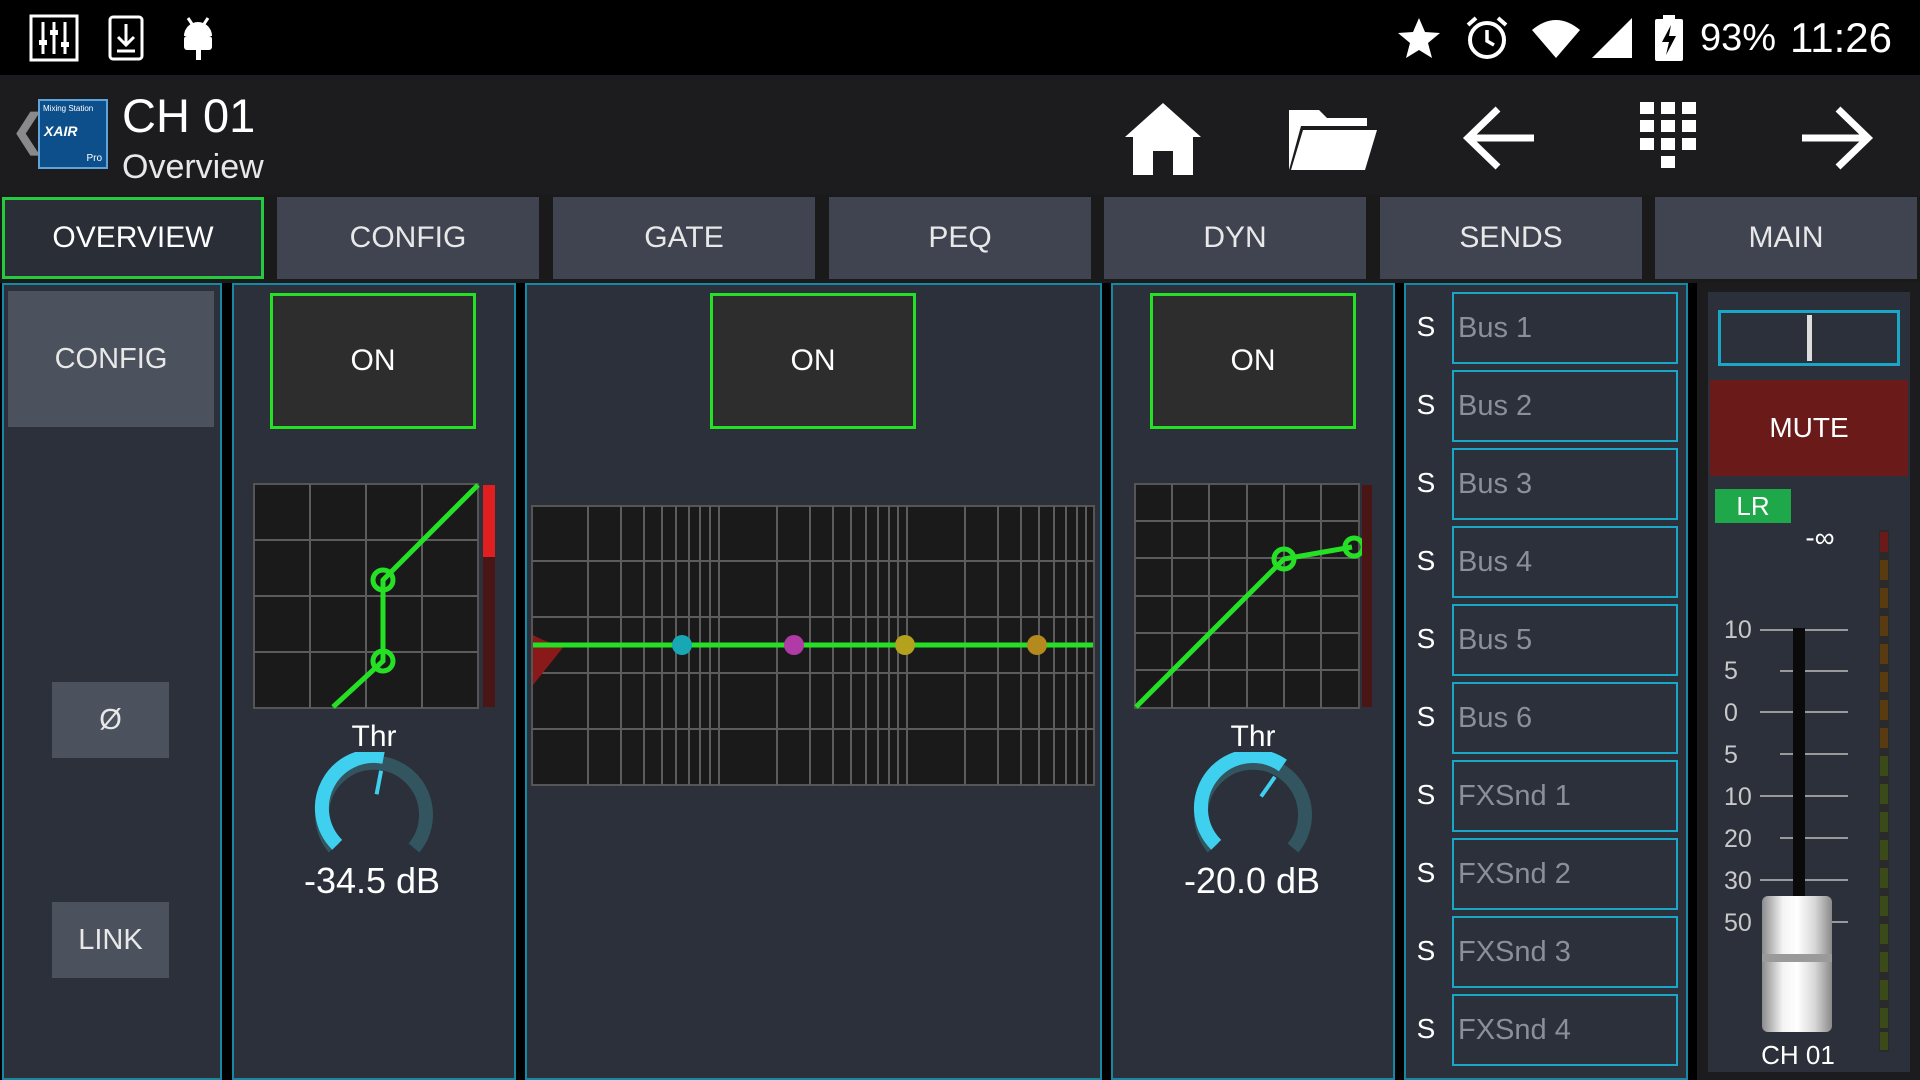  I want to click on peq-band-3-handle, so click(905, 645).